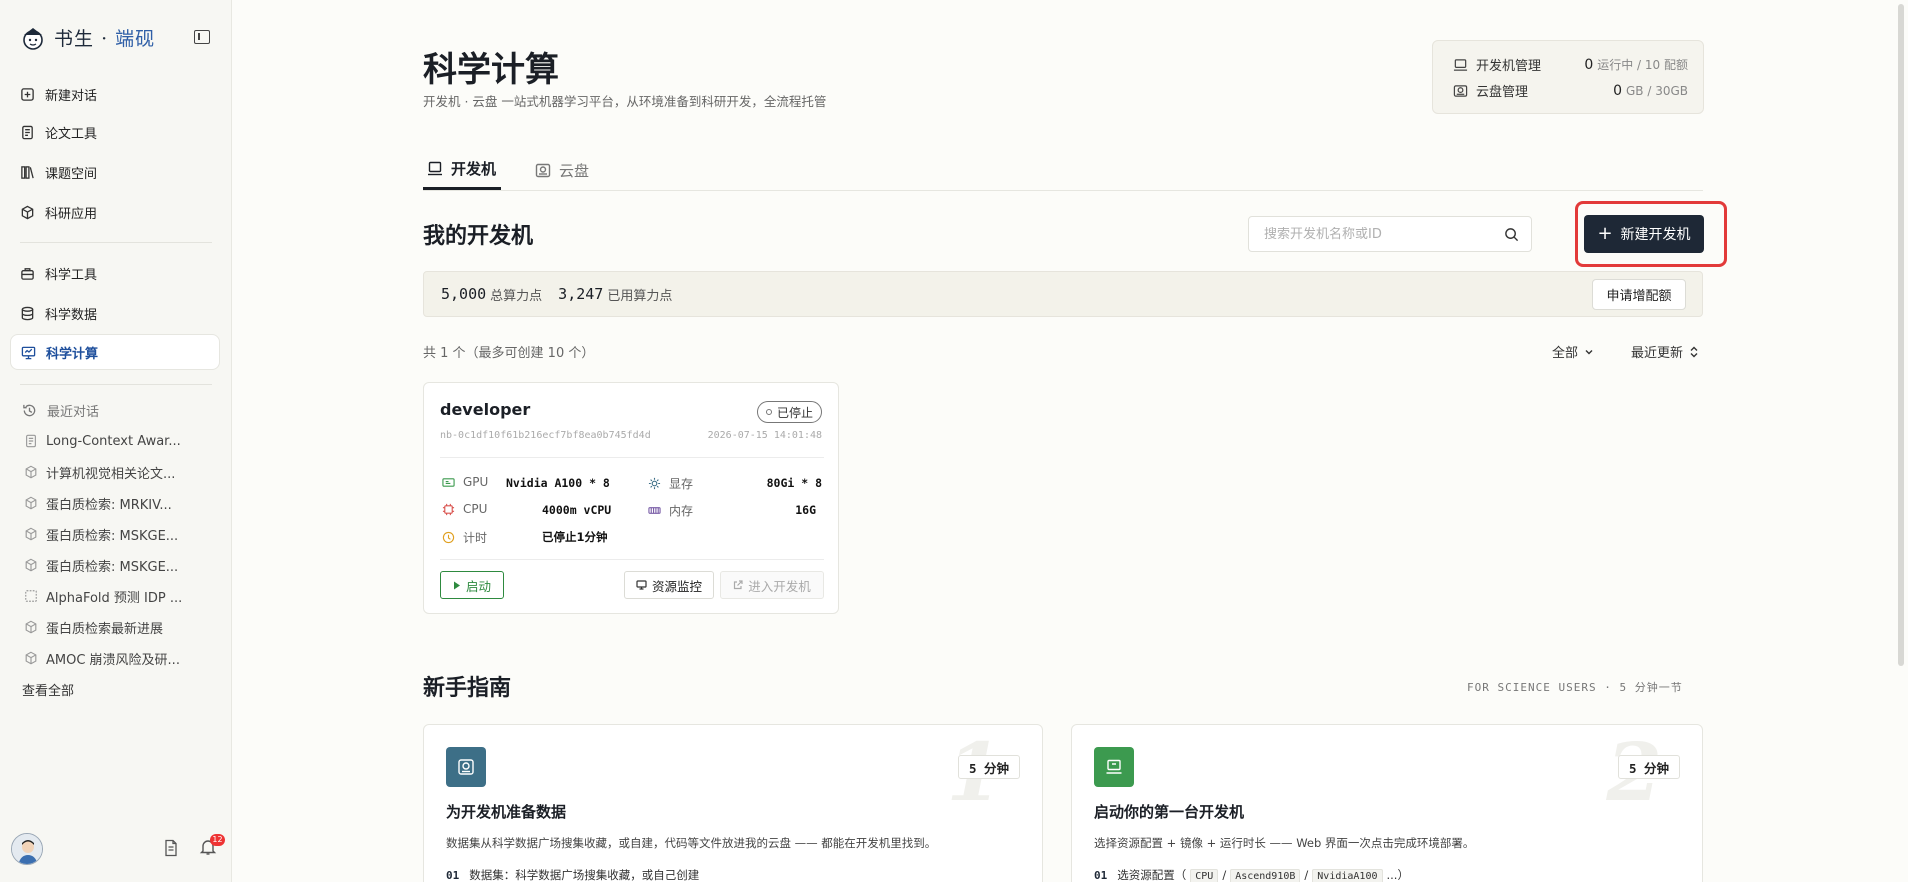  I want to click on tab-cloud-disk: 云盘, so click(562, 170).